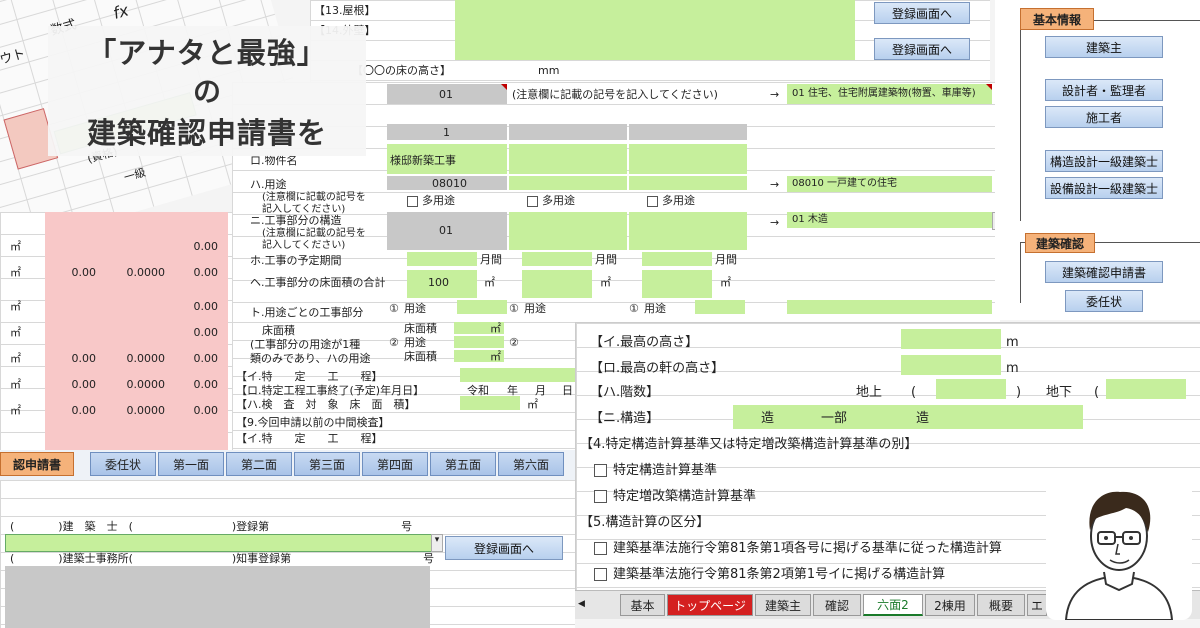 The width and height of the screenshot is (1200, 628). I want to click on tab-page-4: 第四面, so click(395, 464).